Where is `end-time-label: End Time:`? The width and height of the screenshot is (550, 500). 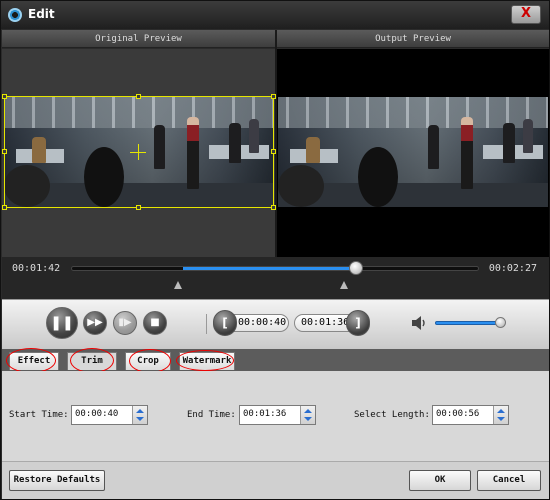
end-time-label: End Time: is located at coordinates (211, 415).